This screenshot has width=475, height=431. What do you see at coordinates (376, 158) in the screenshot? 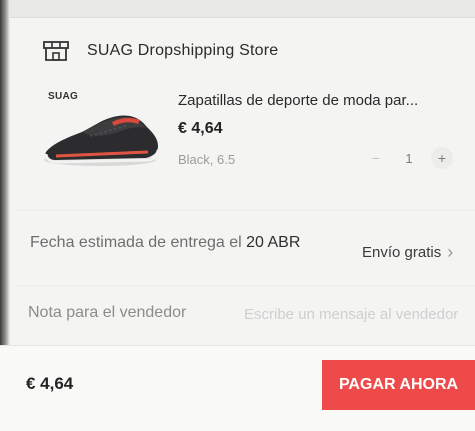
I see `quantity-decrease-button: −` at bounding box center [376, 158].